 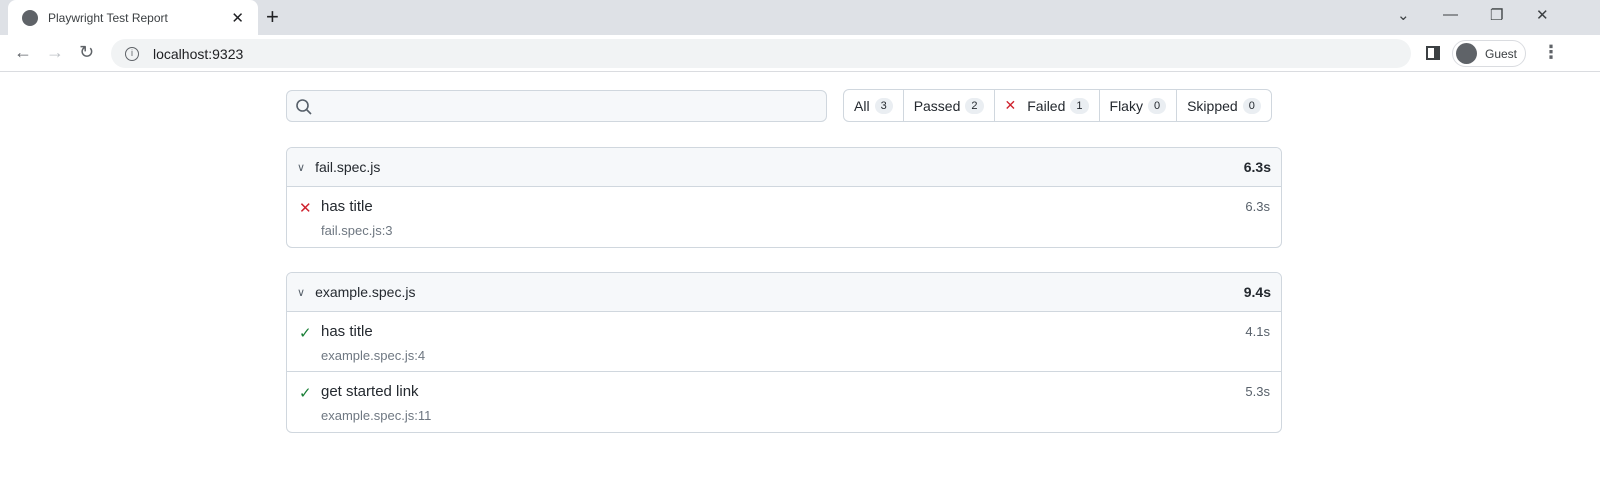 What do you see at coordinates (1126, 105) in the screenshot?
I see `filter-label: Flaky` at bounding box center [1126, 105].